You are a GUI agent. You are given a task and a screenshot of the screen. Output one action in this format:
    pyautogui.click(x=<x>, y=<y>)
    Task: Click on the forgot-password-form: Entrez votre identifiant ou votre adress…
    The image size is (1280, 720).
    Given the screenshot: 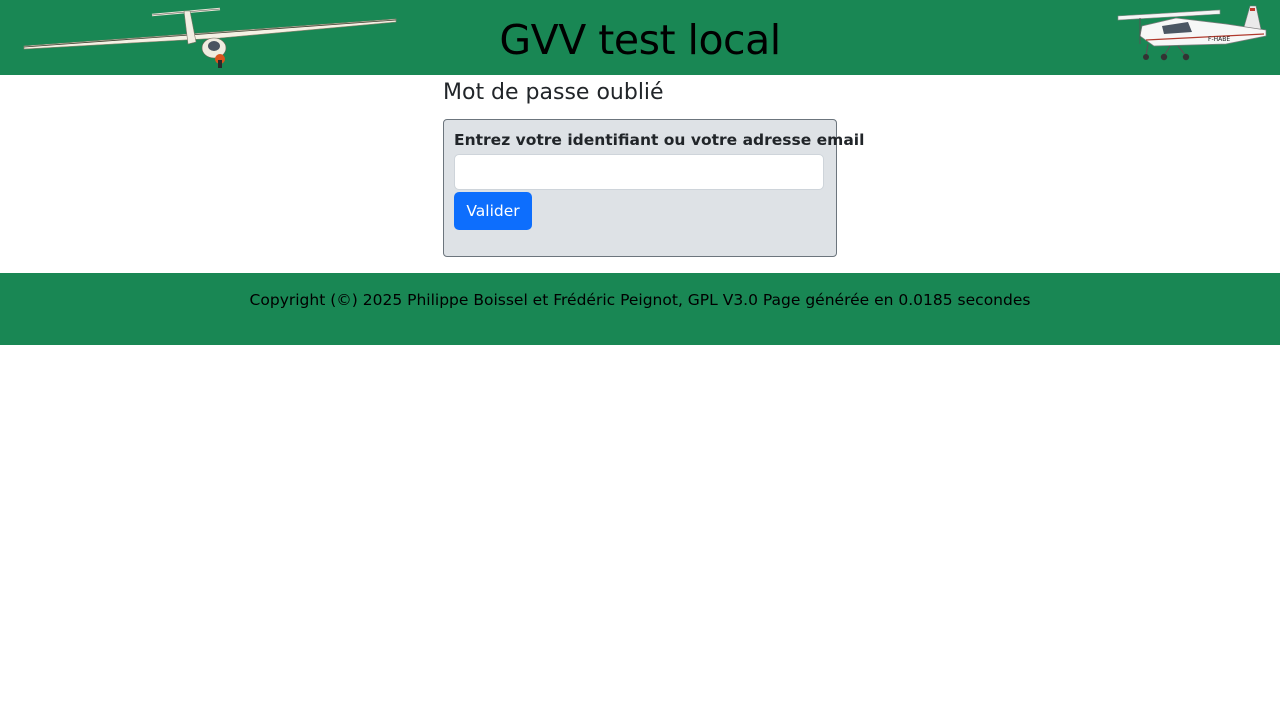 What is the action you would take?
    pyautogui.click(x=653, y=188)
    